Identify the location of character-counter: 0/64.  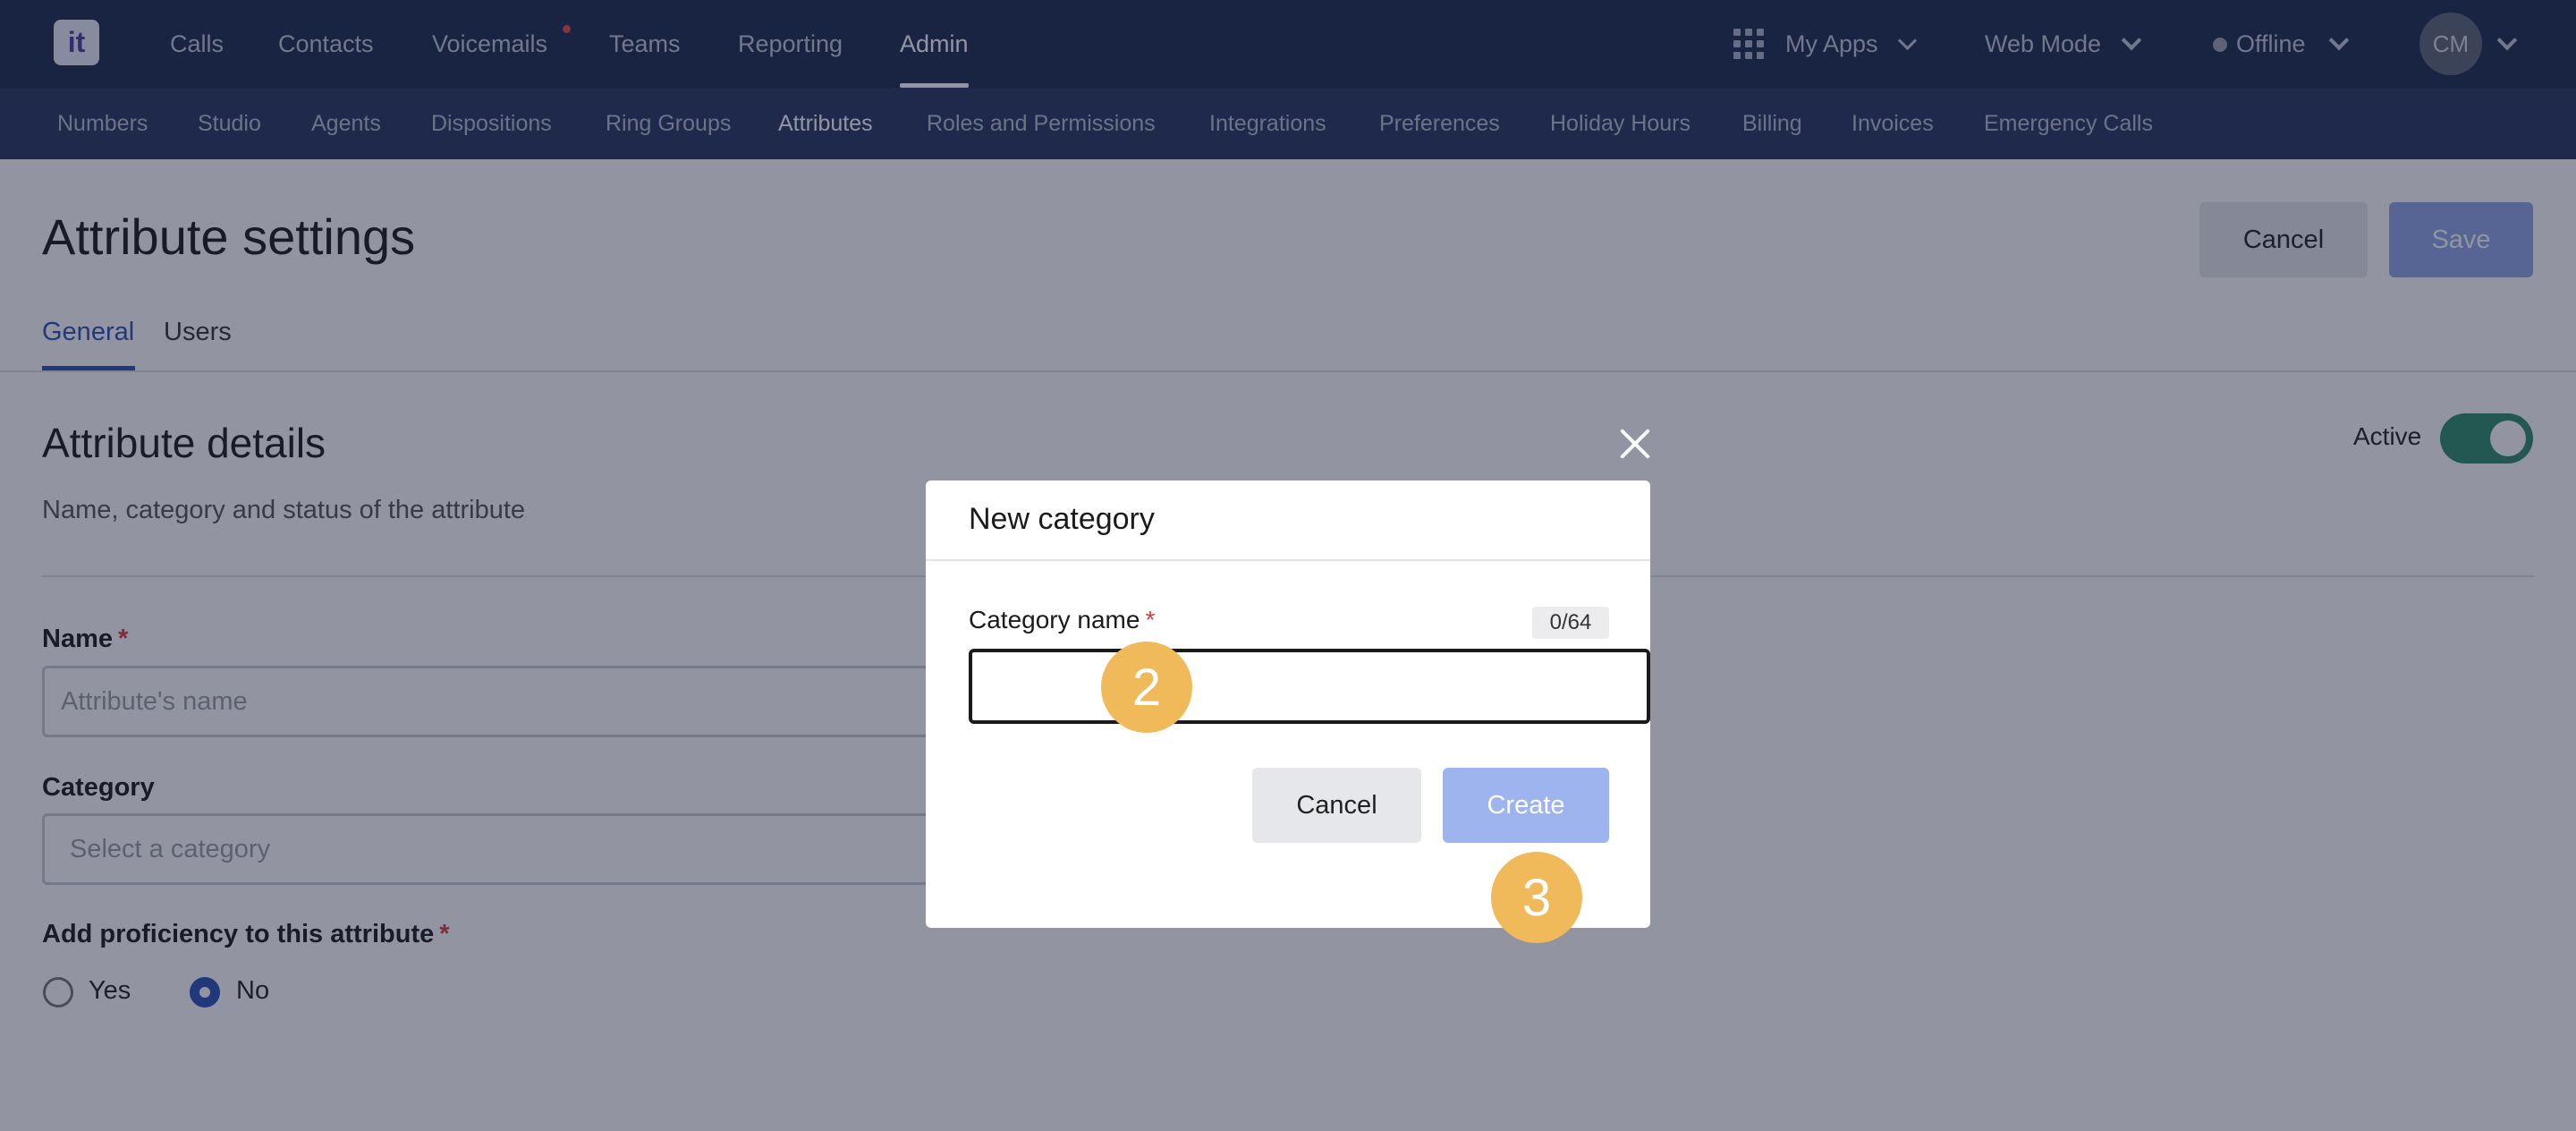
(1570, 623).